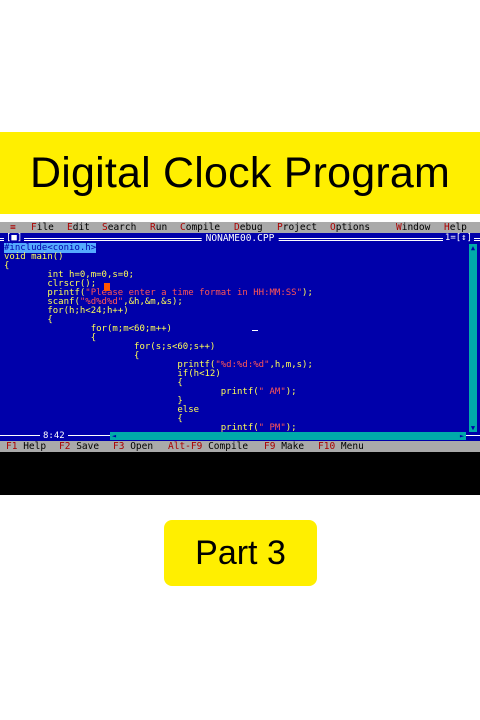 The image size is (480, 720). Describe the element at coordinates (13, 227) in the screenshot. I see `system-menu-icon: ≡` at that location.